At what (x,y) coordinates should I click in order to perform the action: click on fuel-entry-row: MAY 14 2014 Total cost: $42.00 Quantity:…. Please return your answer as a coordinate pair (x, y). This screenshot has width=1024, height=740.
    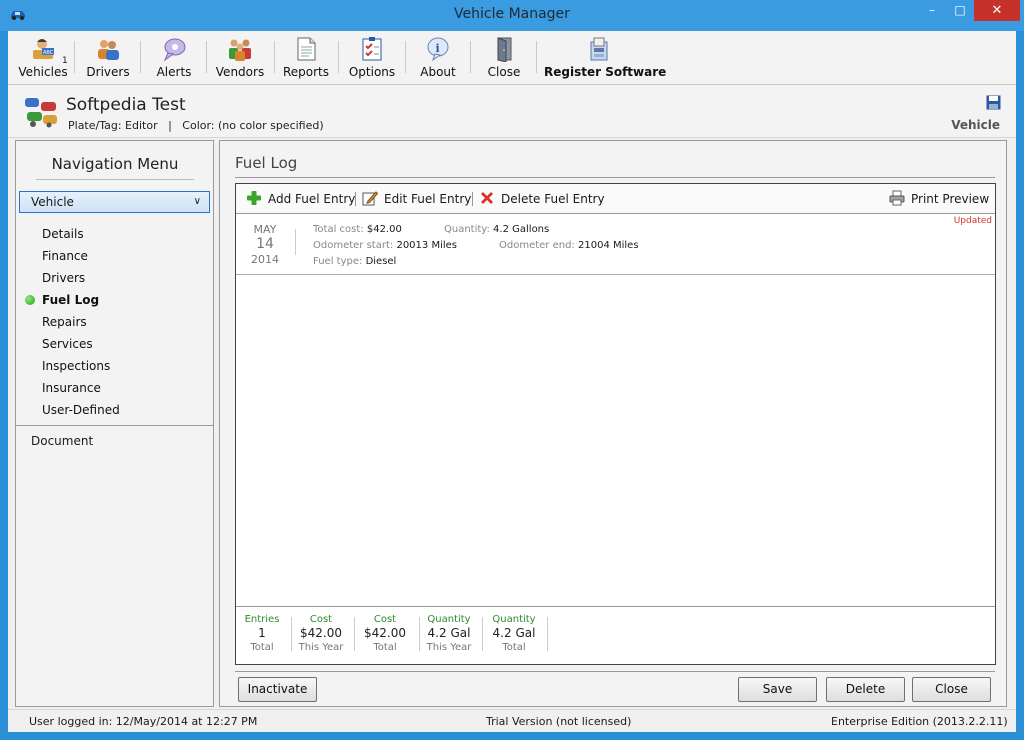
    Looking at the image, I should click on (615, 245).